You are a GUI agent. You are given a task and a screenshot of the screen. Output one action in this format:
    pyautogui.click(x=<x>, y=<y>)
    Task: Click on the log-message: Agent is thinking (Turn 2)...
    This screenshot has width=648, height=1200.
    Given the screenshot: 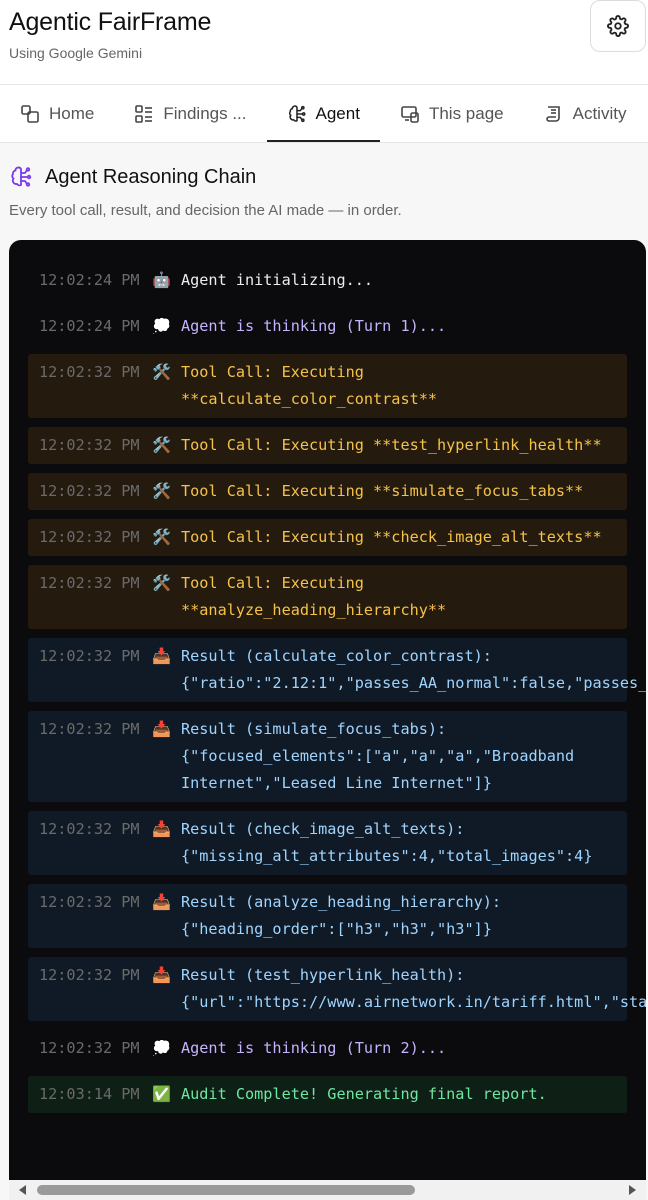 What is the action you would take?
    pyautogui.click(x=314, y=1048)
    